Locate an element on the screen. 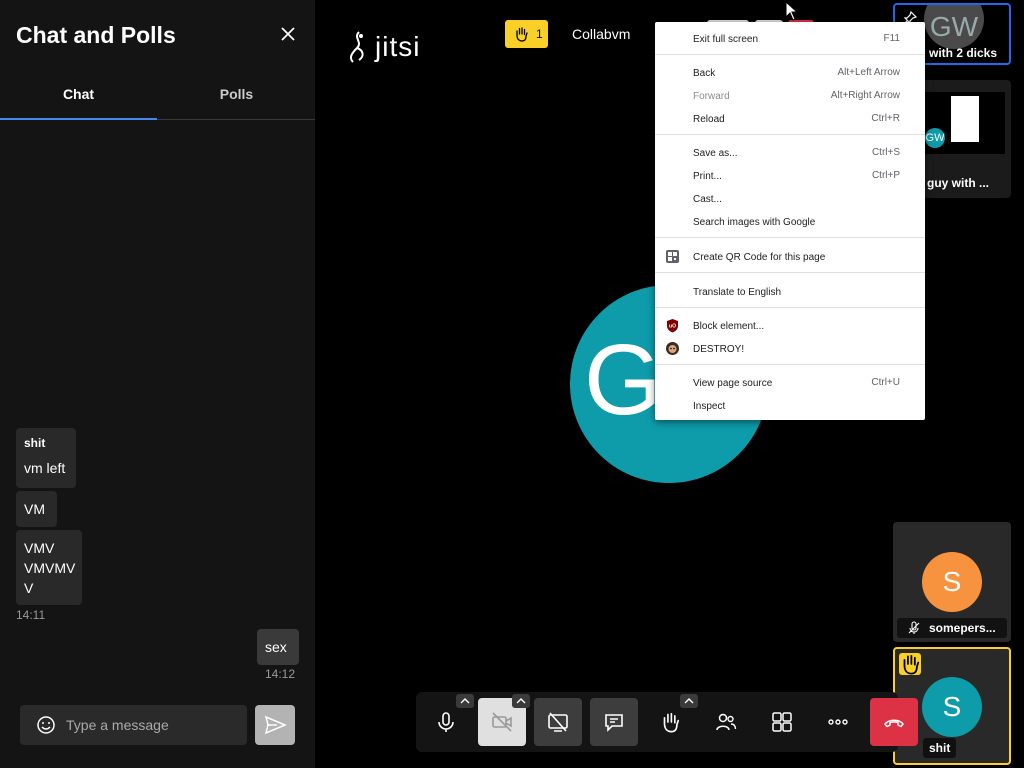 The height and width of the screenshot is (768, 1024). mic-muted-icon is located at coordinates (914, 627).